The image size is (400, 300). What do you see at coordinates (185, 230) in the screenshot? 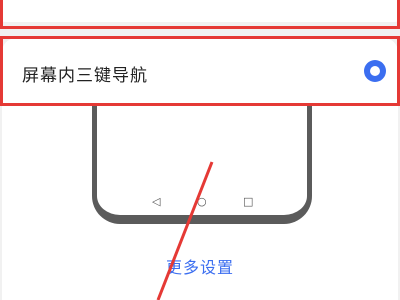
I see `red-annotation-arrow` at bounding box center [185, 230].